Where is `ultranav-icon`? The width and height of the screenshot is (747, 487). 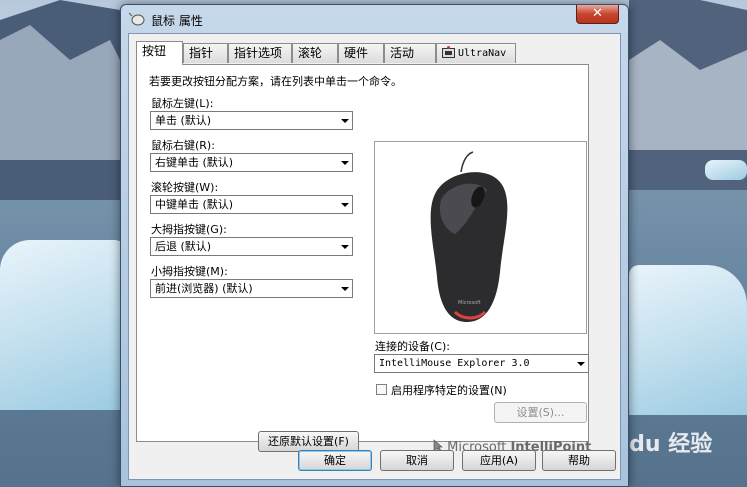 ultranav-icon is located at coordinates (448, 52).